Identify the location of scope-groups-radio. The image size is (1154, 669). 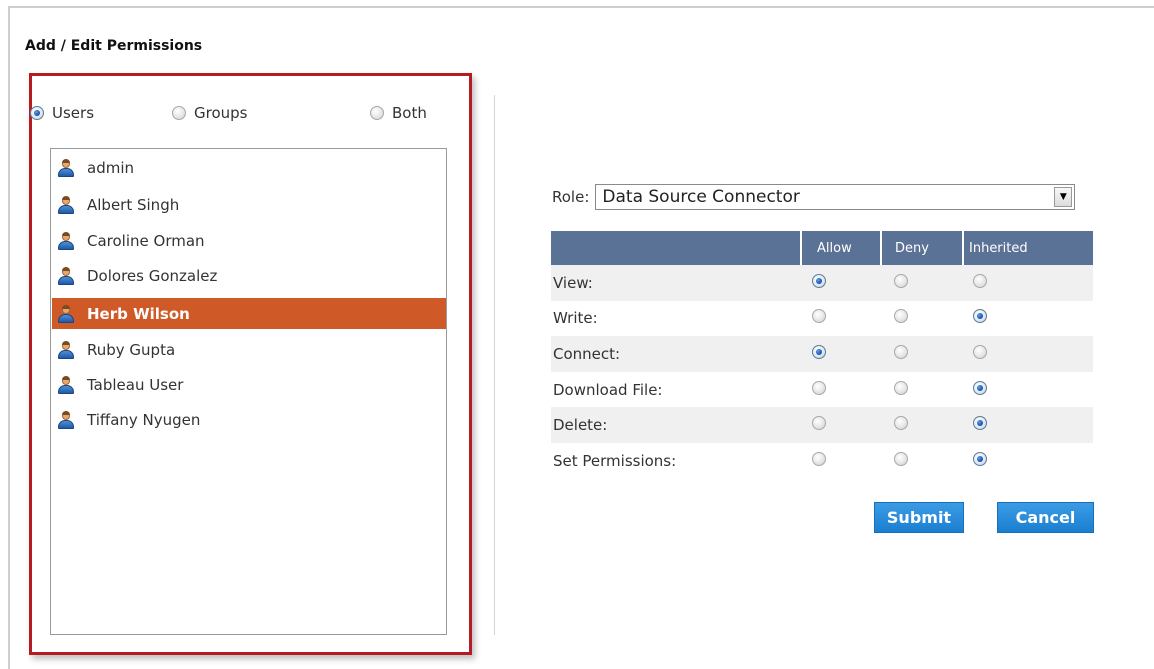
(179, 113).